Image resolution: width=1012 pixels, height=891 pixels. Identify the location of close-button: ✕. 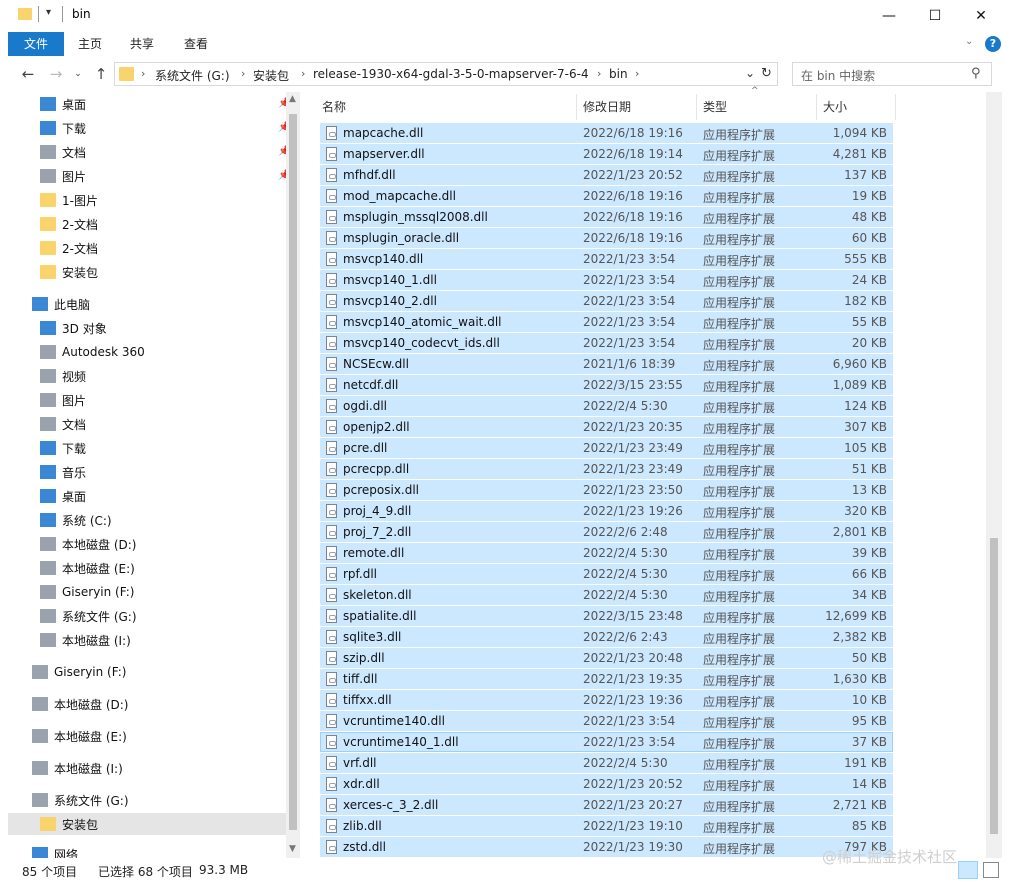
(981, 16).